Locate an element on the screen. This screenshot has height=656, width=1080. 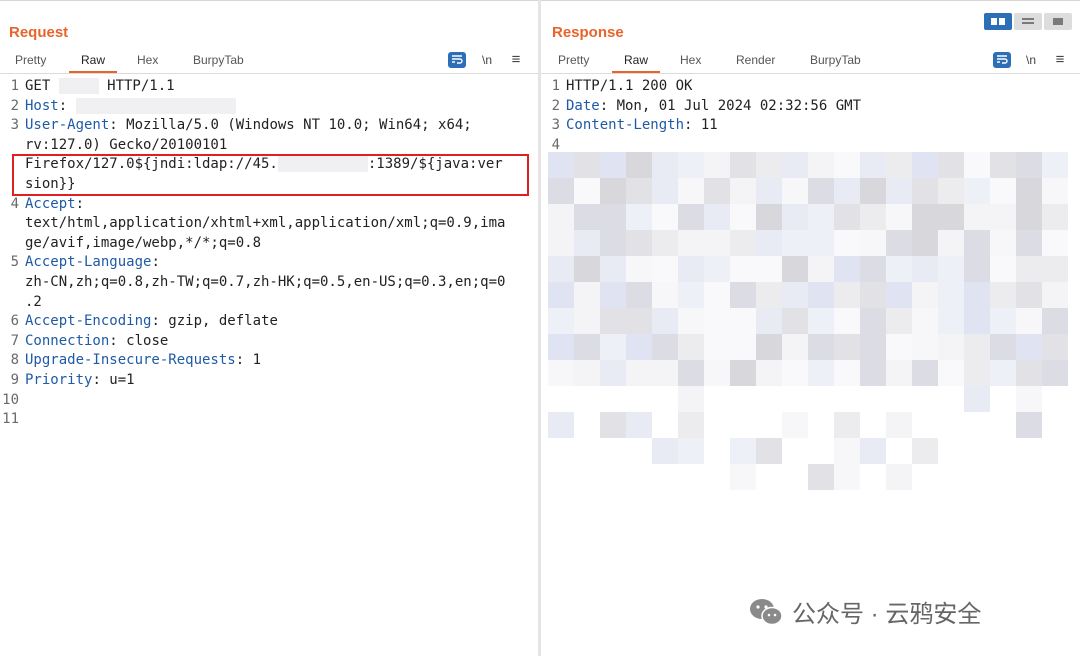
code-line: 8 Upgrade-Insecure-Requests: 1 is located at coordinates (269, 361).